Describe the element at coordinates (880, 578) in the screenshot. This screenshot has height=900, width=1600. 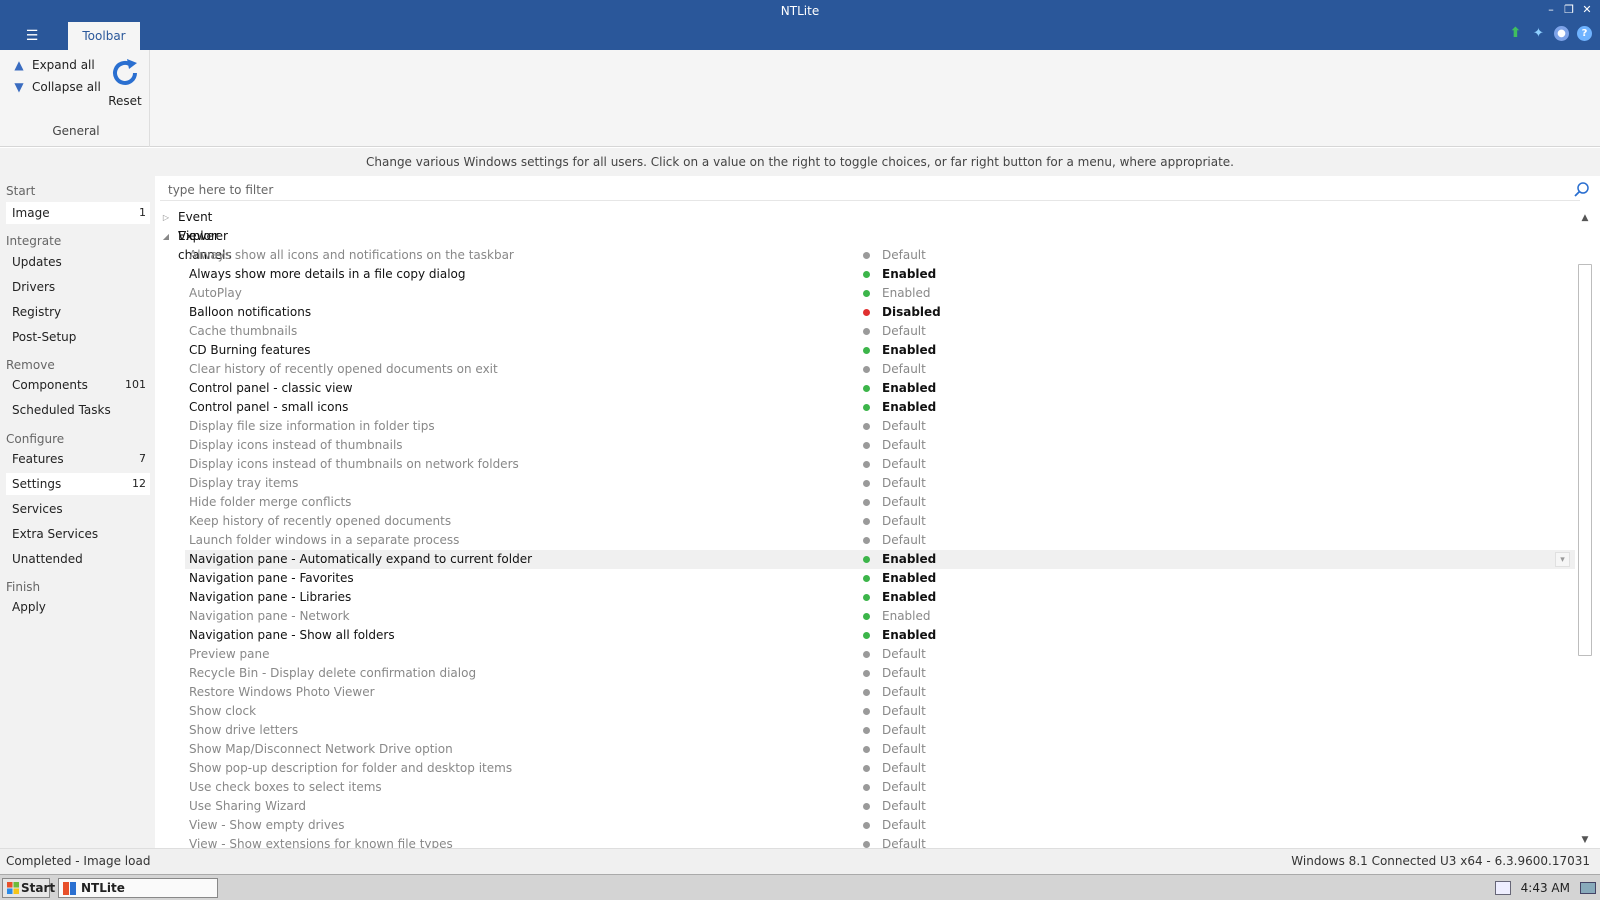
I see `setting-row: Navigation pane - Favorites Enabled` at that location.